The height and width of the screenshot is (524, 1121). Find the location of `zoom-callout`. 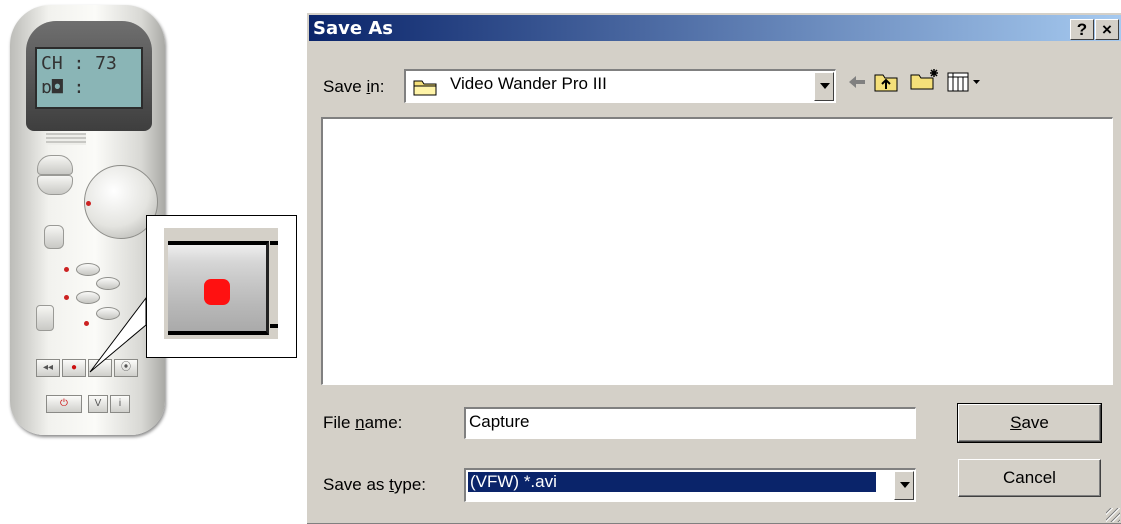

zoom-callout is located at coordinates (221, 286).